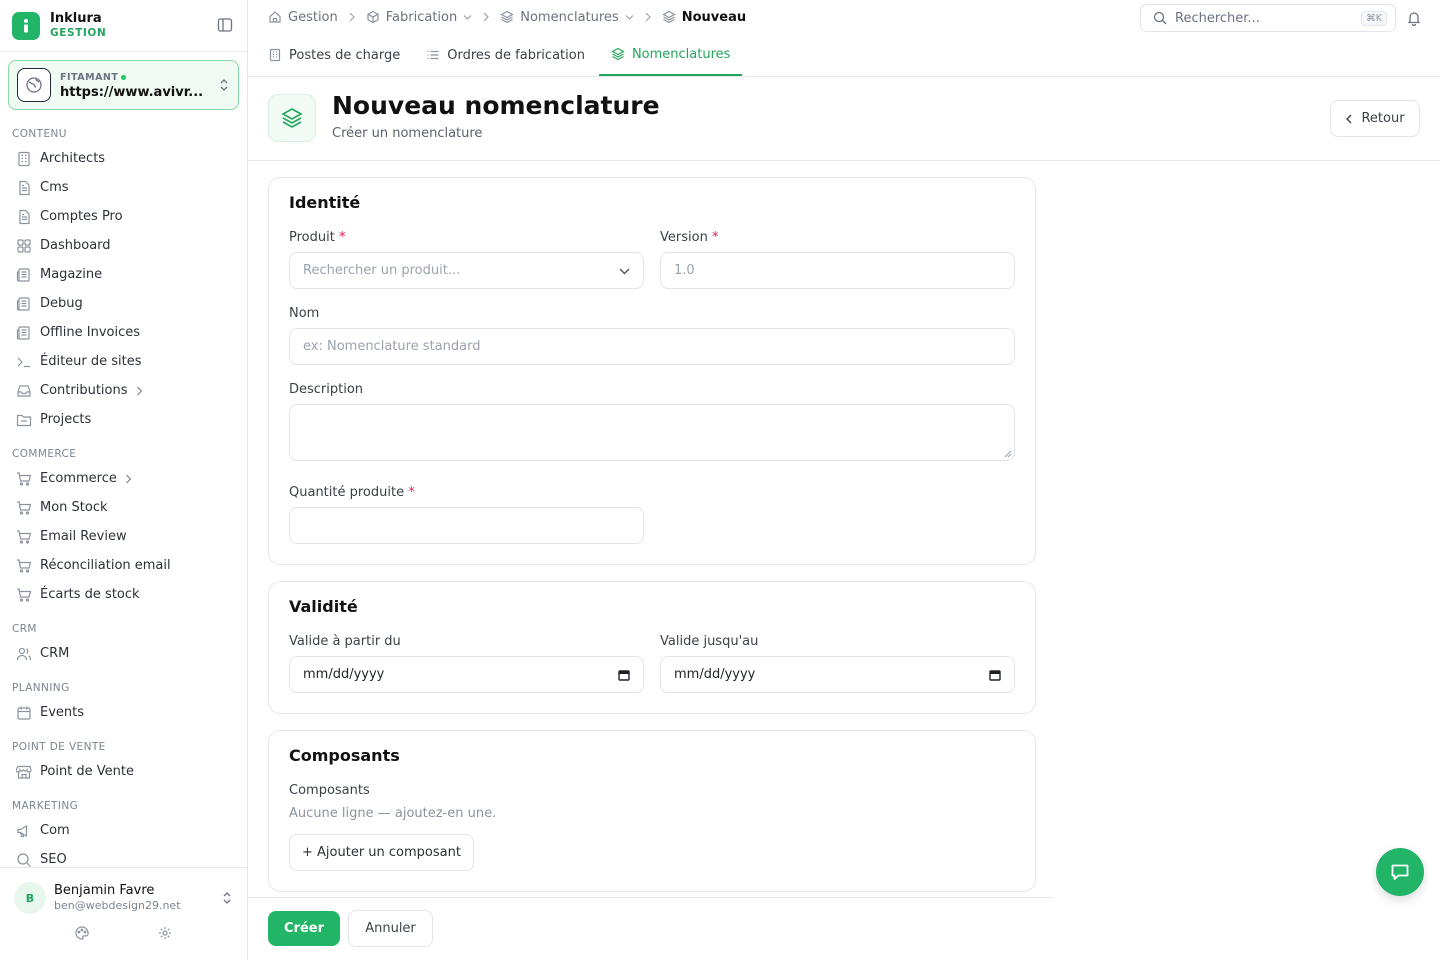  Describe the element at coordinates (24, 217) in the screenshot. I see `file-icon` at that location.